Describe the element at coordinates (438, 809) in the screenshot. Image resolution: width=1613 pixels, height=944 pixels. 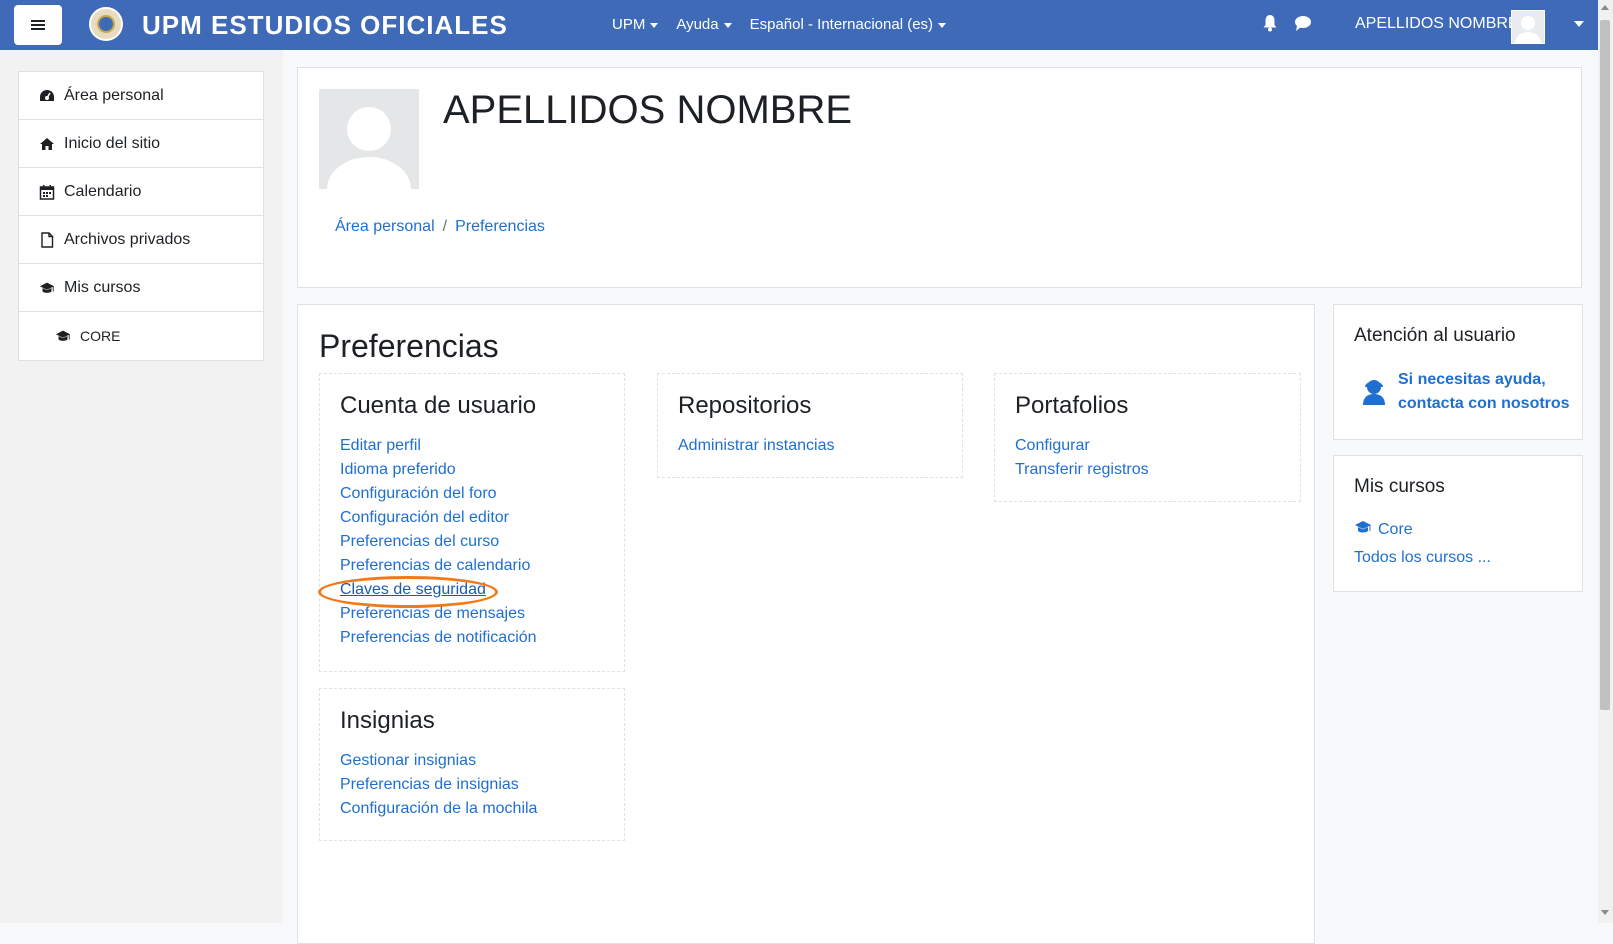
I see `link-configuracion-mochila: Configuración de la mochila` at that location.